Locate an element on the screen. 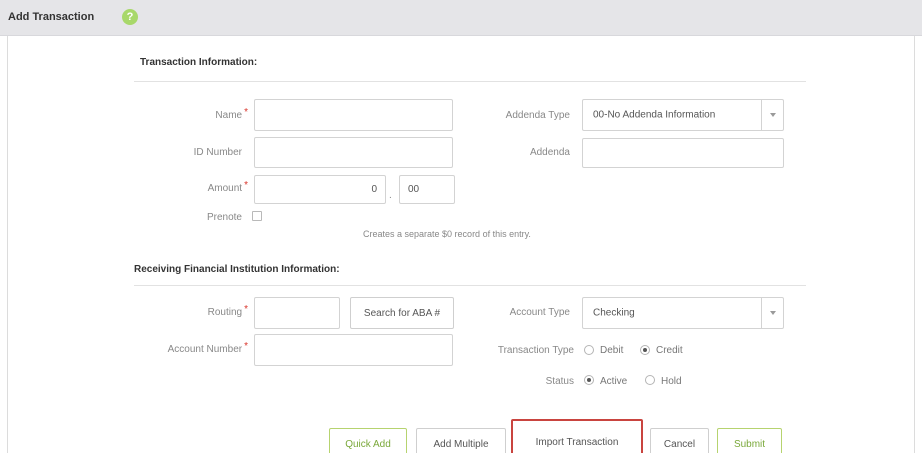 This screenshot has width=922, height=453. account-type-select: Checking is located at coordinates (683, 313).